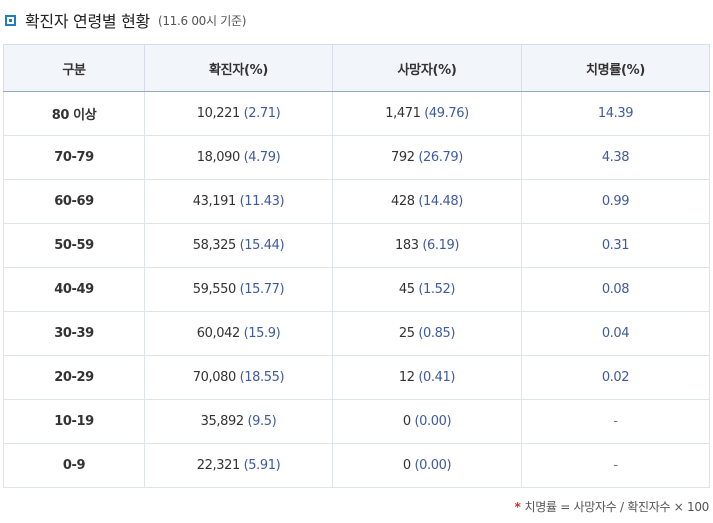 The height and width of the screenshot is (523, 713). Describe the element at coordinates (262, 245) in the screenshot. I see `cases-percent: (15.44)` at that location.